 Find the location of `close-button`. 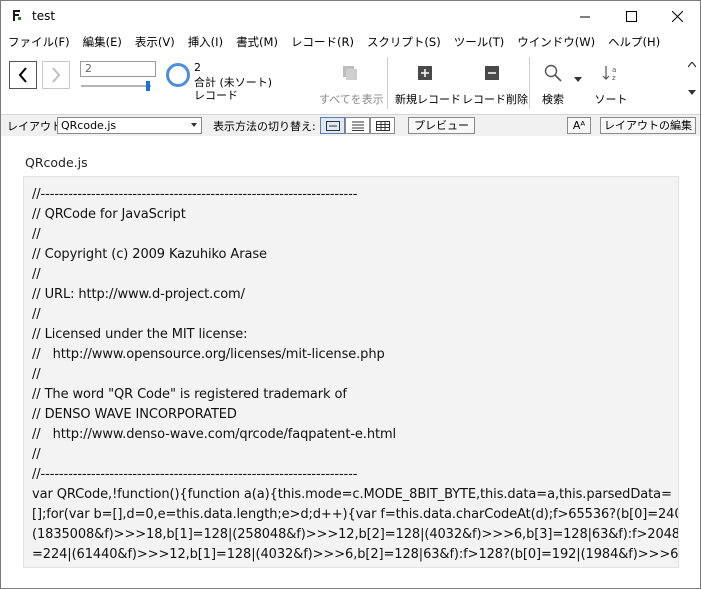

close-button is located at coordinates (677, 16).